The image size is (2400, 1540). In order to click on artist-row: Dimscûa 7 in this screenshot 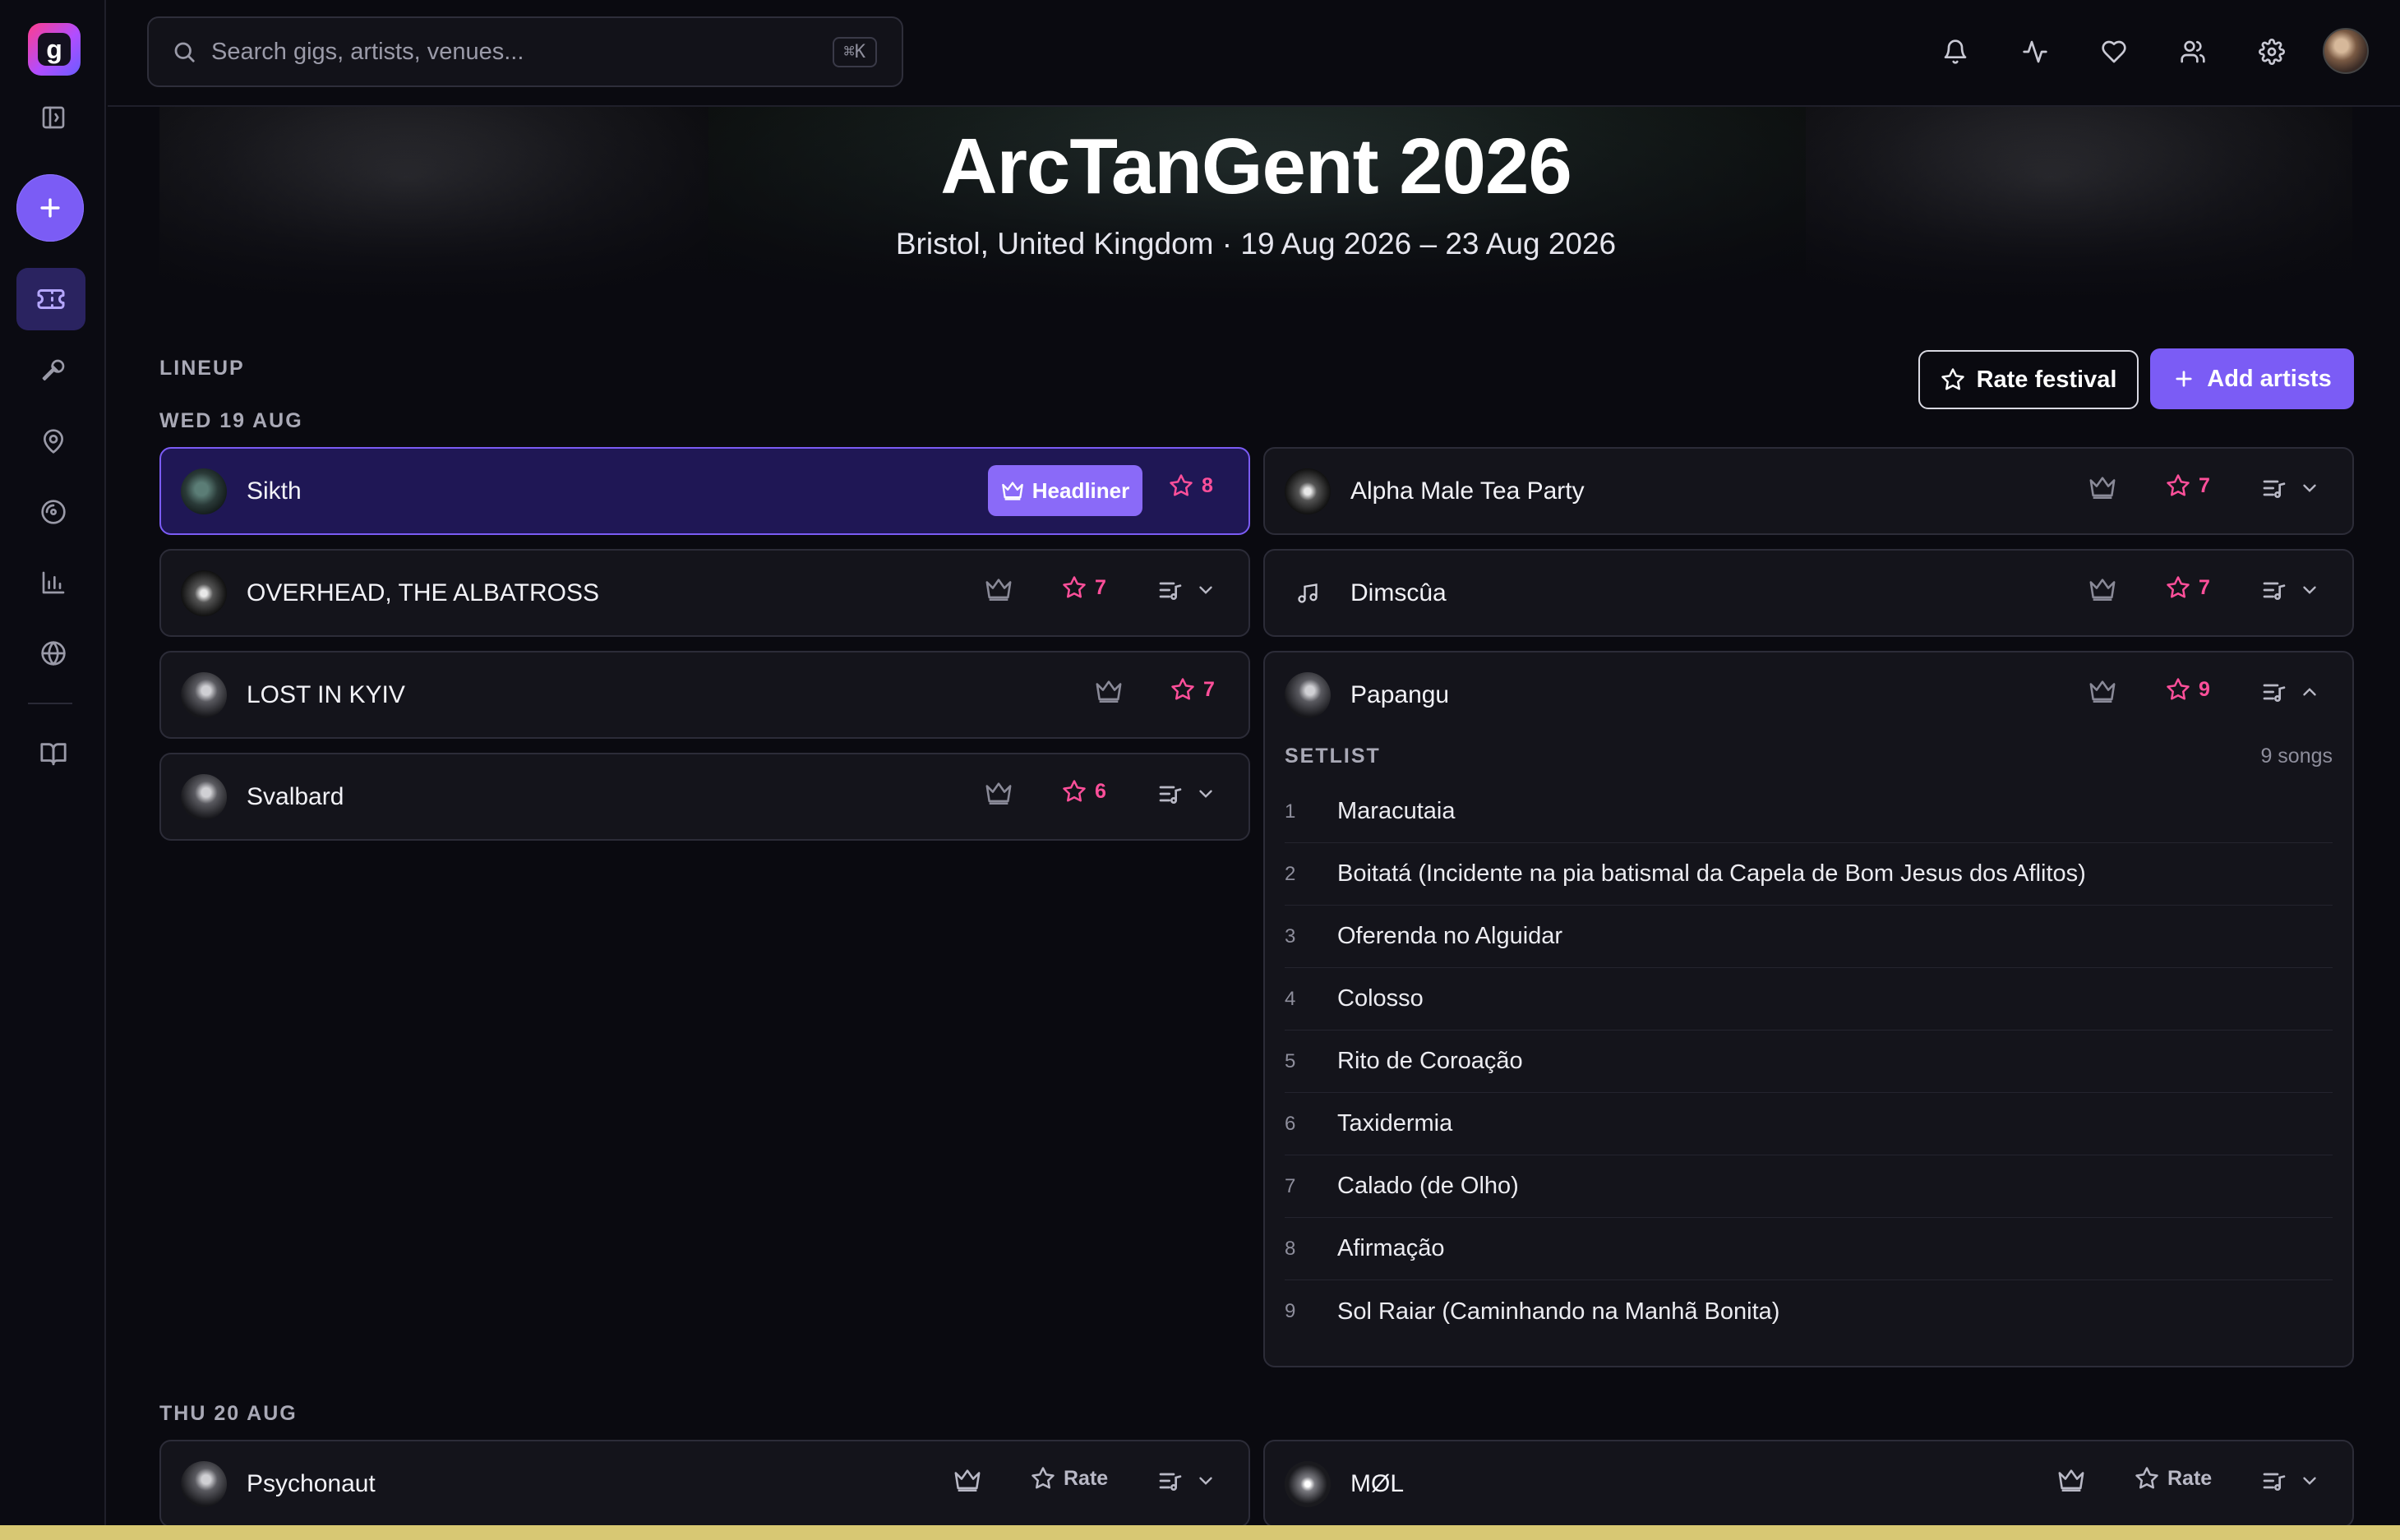, I will do `click(1808, 593)`.